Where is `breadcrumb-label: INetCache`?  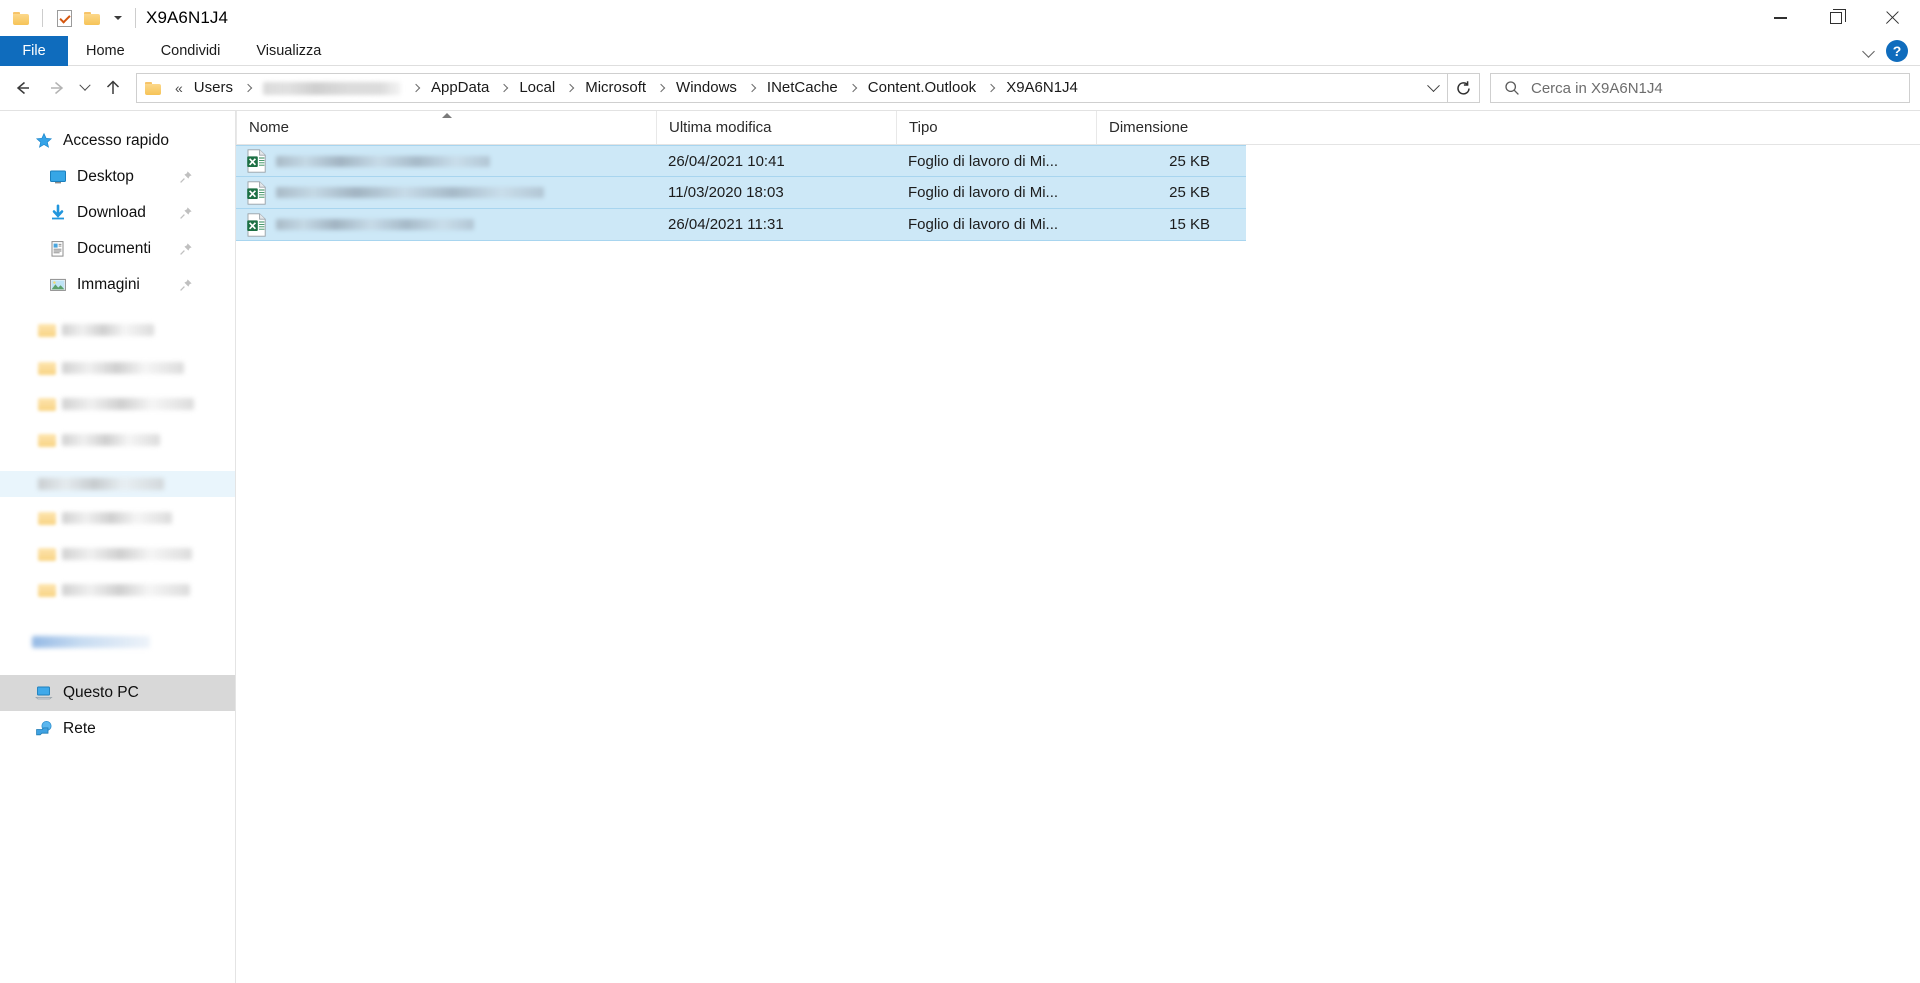 breadcrumb-label: INetCache is located at coordinates (802, 88).